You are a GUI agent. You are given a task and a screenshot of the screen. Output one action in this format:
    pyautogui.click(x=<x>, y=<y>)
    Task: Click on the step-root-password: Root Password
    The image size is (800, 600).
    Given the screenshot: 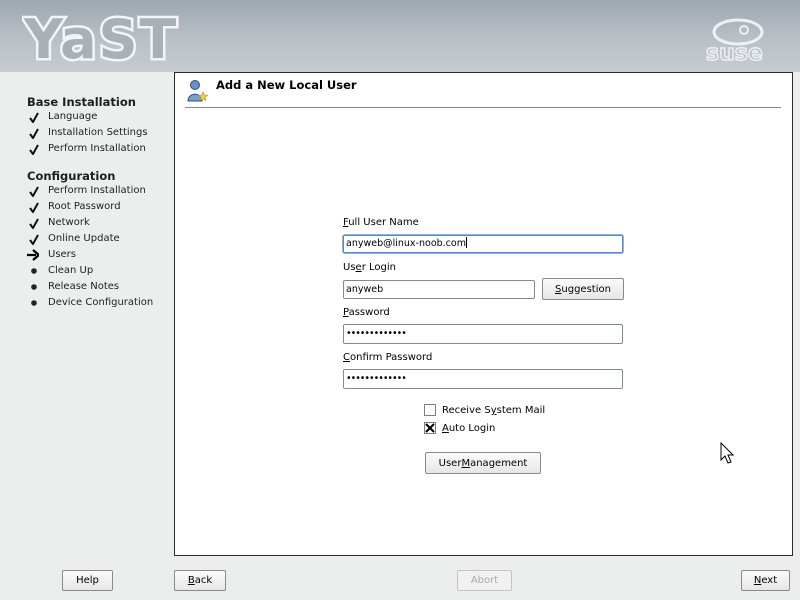 What is the action you would take?
    pyautogui.click(x=84, y=206)
    